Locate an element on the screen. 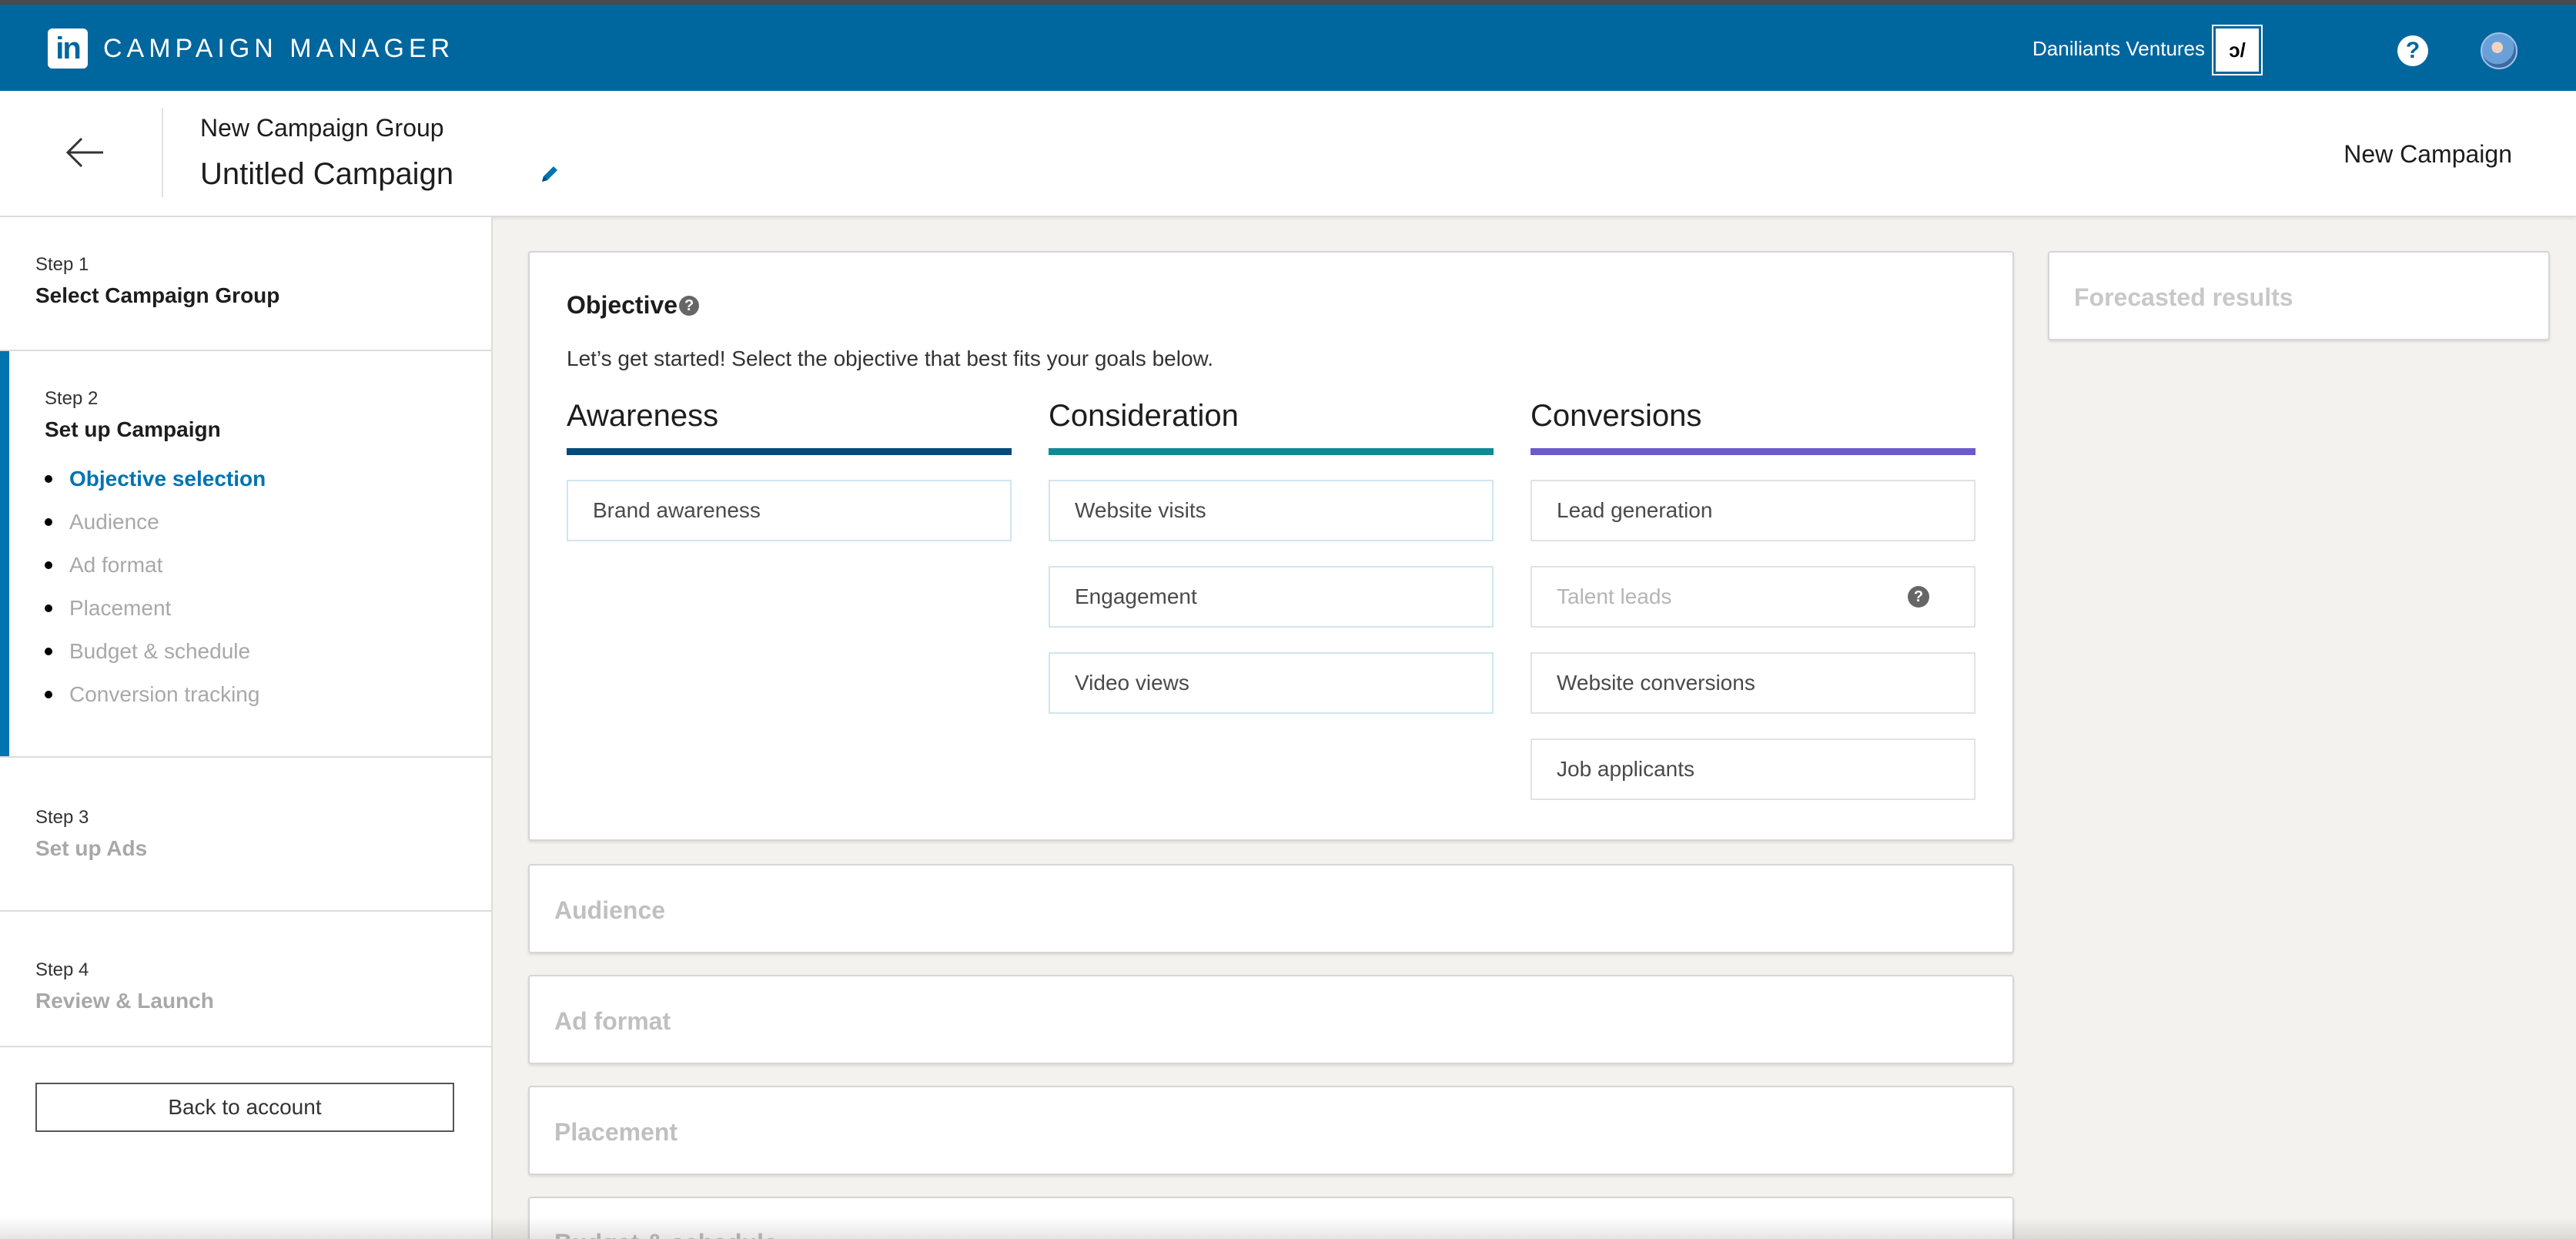 The image size is (2576, 1239). step-title: Set up Campaign is located at coordinates (133, 429).